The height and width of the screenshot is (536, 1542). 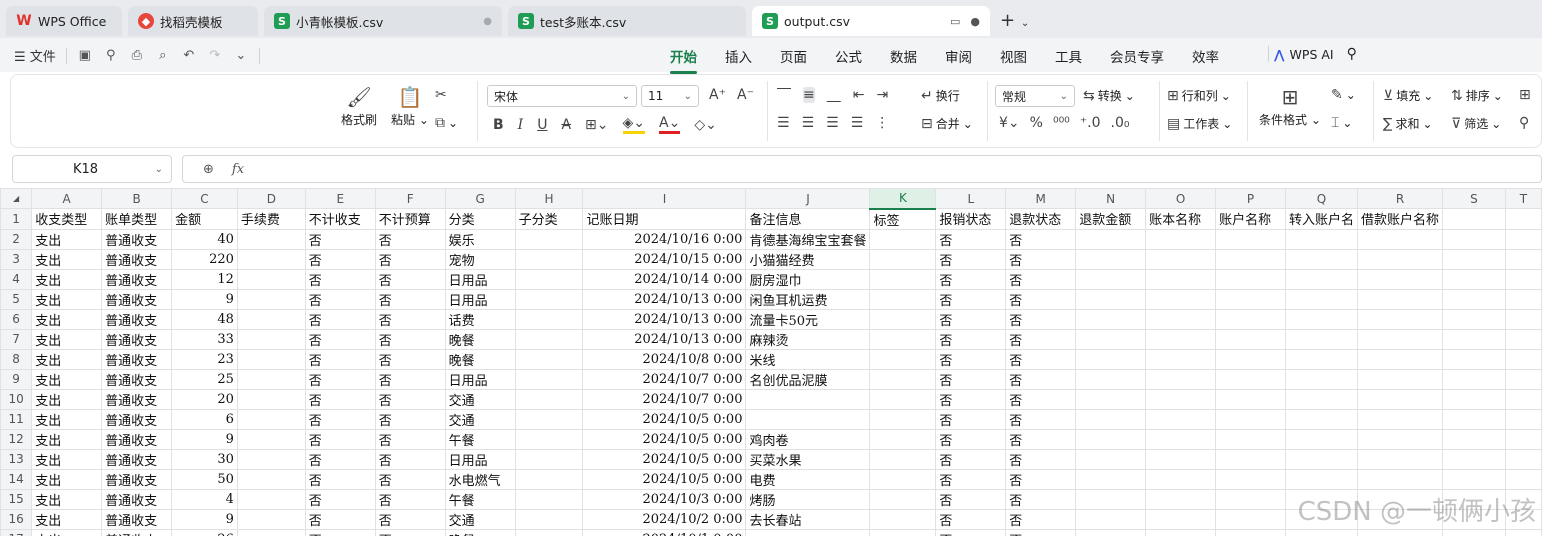 I want to click on cell-j15: 烤肠, so click(x=808, y=499).